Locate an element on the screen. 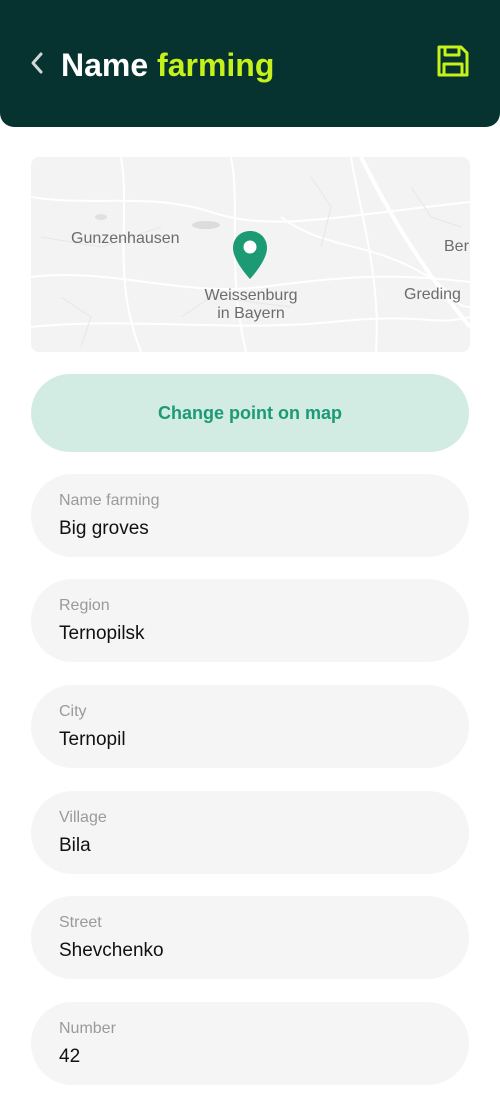  number-input is located at coordinates (249, 1057).